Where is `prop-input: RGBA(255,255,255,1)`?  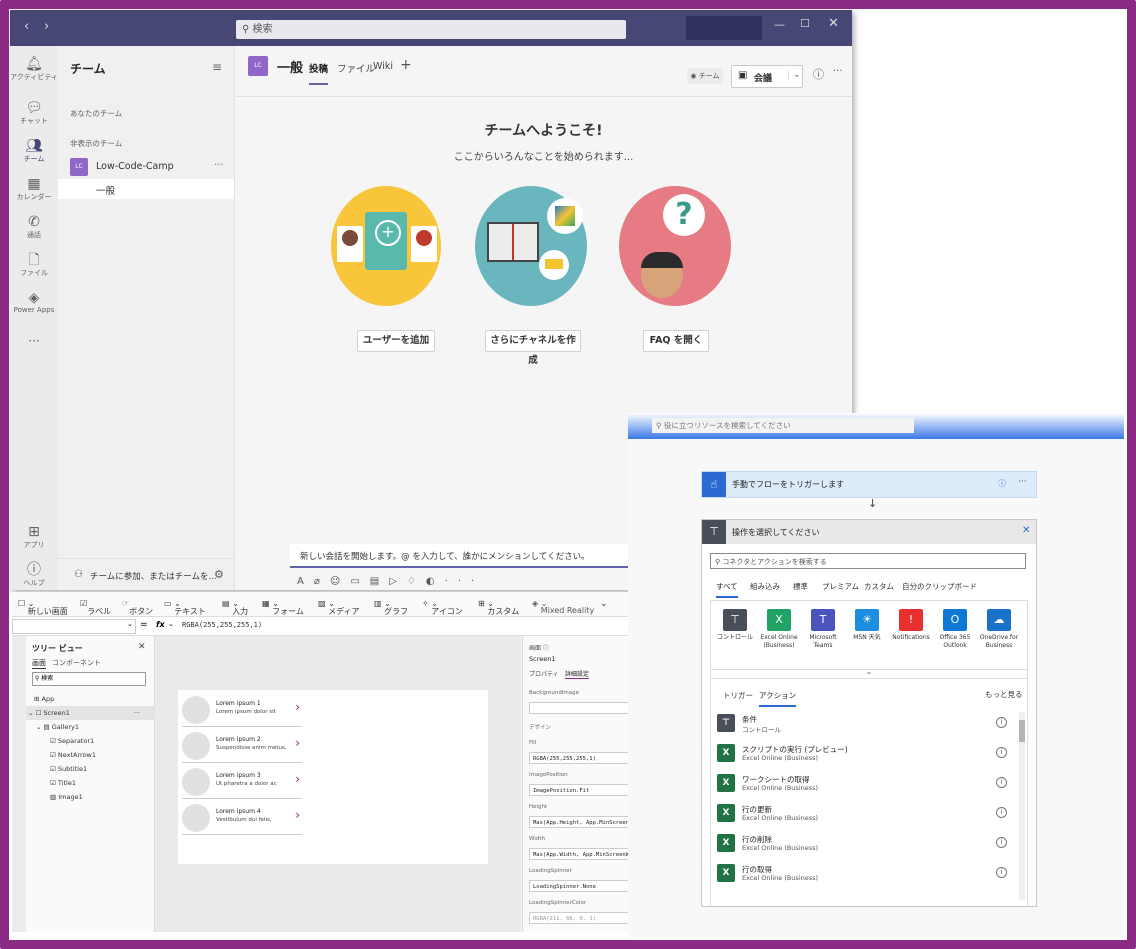 prop-input: RGBA(255,255,255,1) is located at coordinates (581, 758).